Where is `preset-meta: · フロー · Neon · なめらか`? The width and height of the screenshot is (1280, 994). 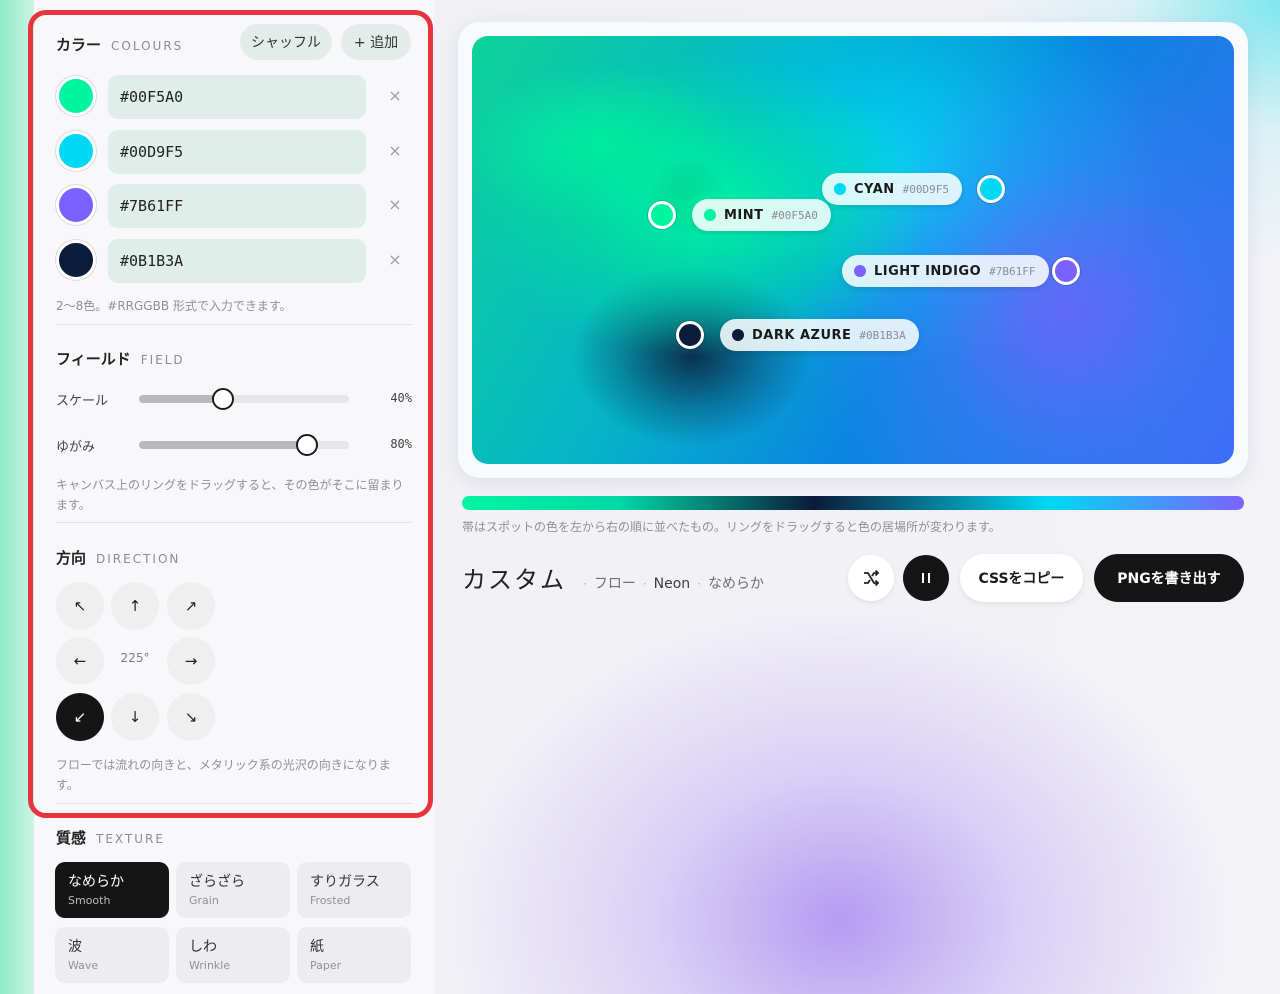 preset-meta: · フロー · Neon · なめらか is located at coordinates (670, 583).